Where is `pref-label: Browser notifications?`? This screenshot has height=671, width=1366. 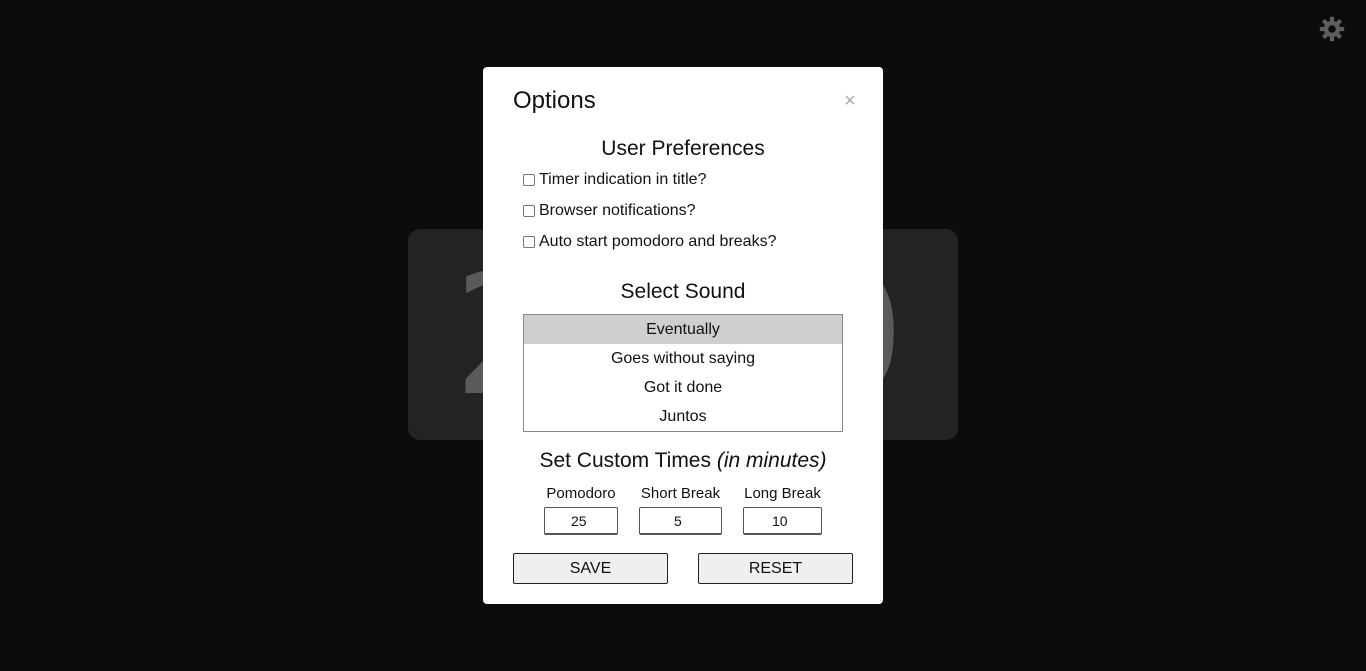 pref-label: Browser notifications? is located at coordinates (617, 210).